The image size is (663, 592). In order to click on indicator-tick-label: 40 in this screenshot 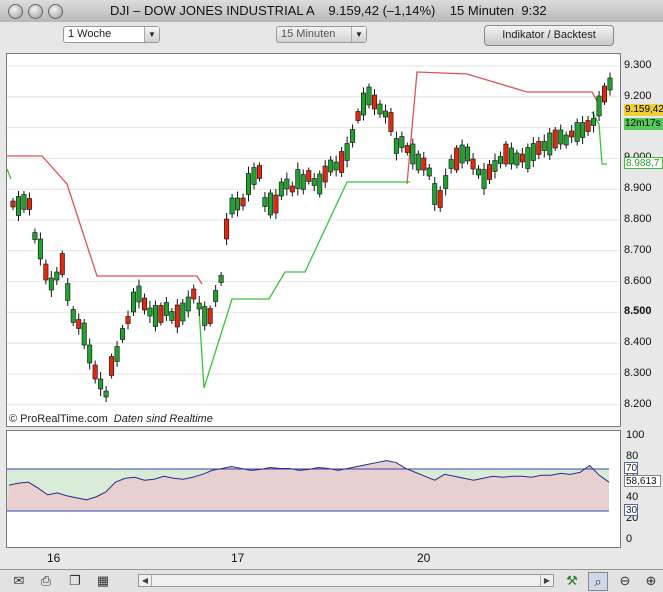, I will do `click(632, 497)`.